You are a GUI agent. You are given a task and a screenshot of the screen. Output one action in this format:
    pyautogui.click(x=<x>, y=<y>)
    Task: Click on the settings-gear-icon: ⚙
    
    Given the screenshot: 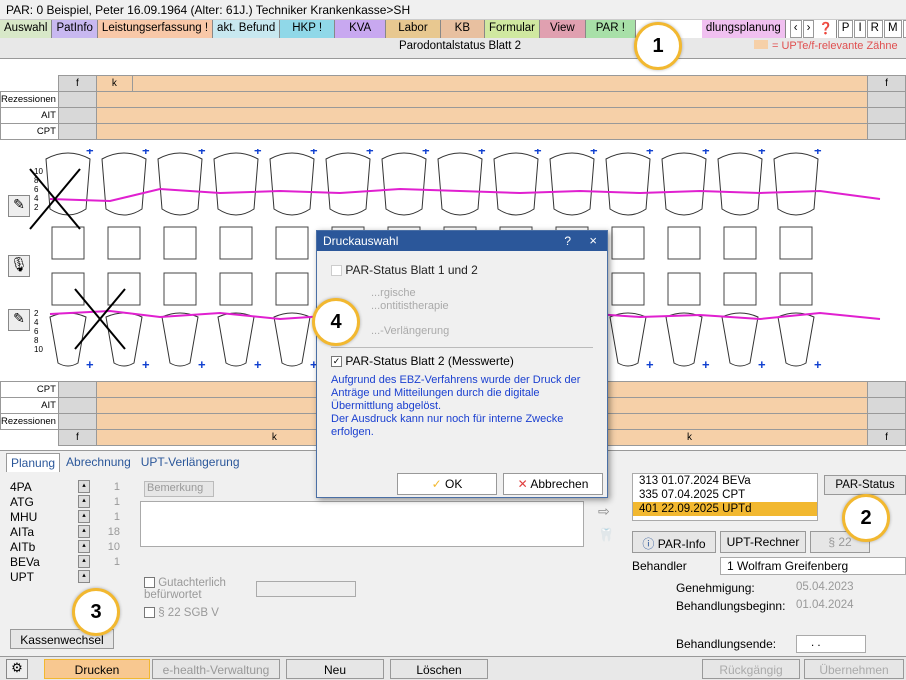 What is the action you would take?
    pyautogui.click(x=17, y=669)
    